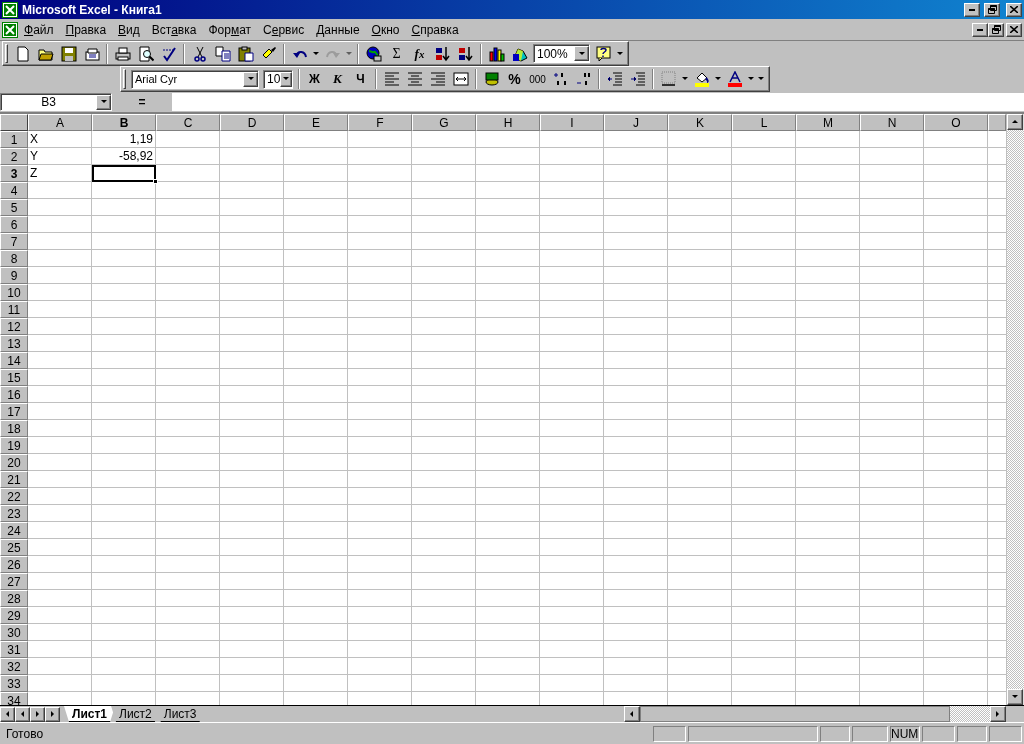 Image resolution: width=1024 pixels, height=744 pixels. Describe the element at coordinates (14, 326) in the screenshot. I see `row-header: 12` at that location.